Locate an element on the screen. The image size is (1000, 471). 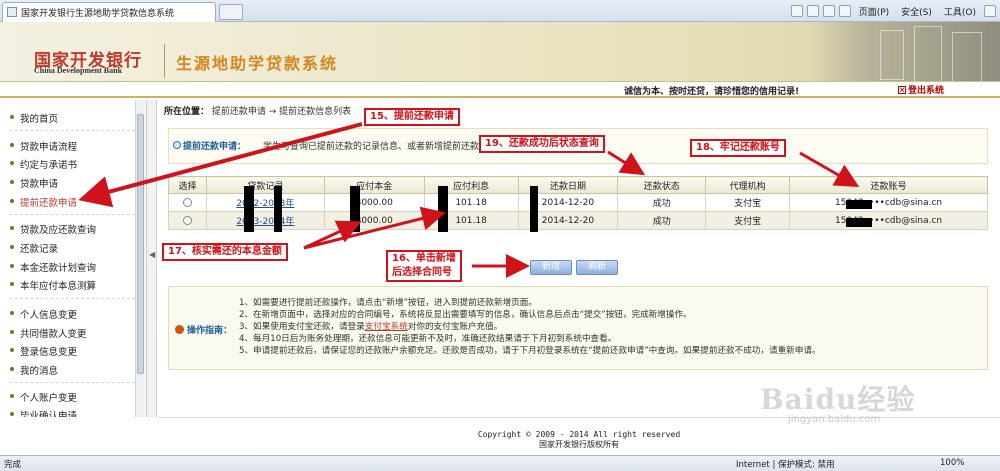
sidebar-item-loan-process: 贷款申请流程 is located at coordinates (43, 146).